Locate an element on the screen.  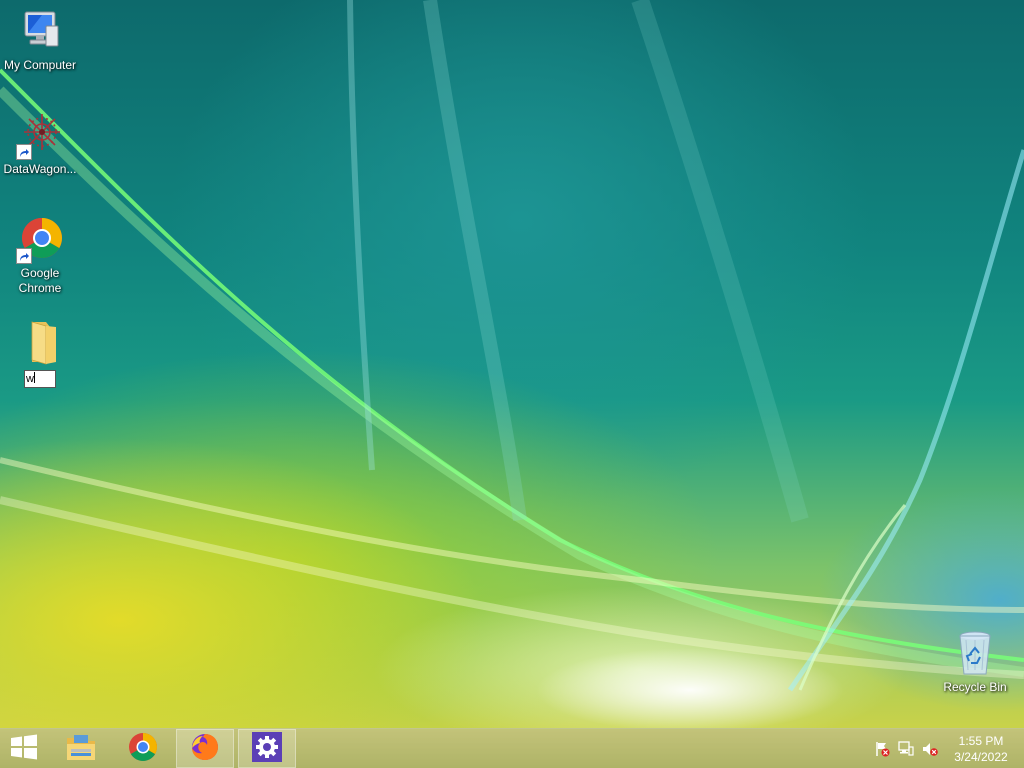
firefox-icon is located at coordinates (205, 749).